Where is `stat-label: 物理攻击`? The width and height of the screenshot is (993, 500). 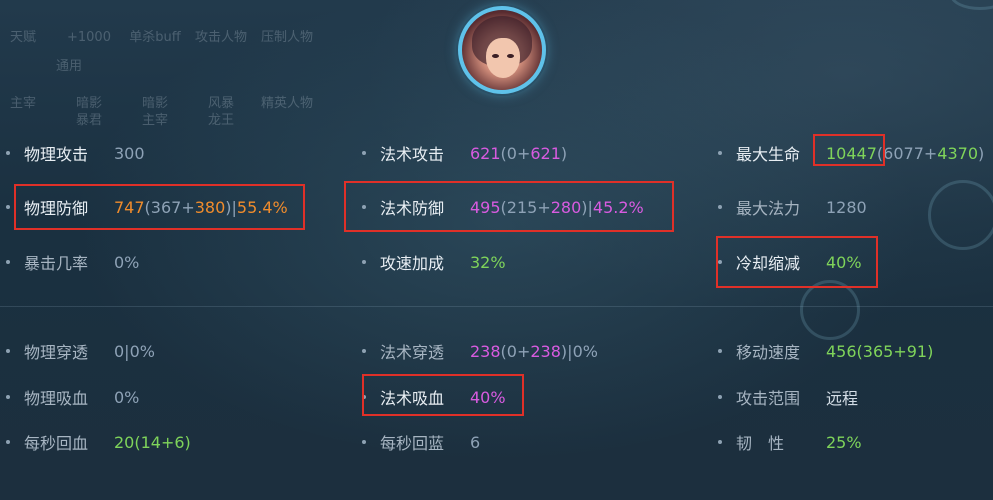
stat-label: 物理攻击 is located at coordinates (56, 154).